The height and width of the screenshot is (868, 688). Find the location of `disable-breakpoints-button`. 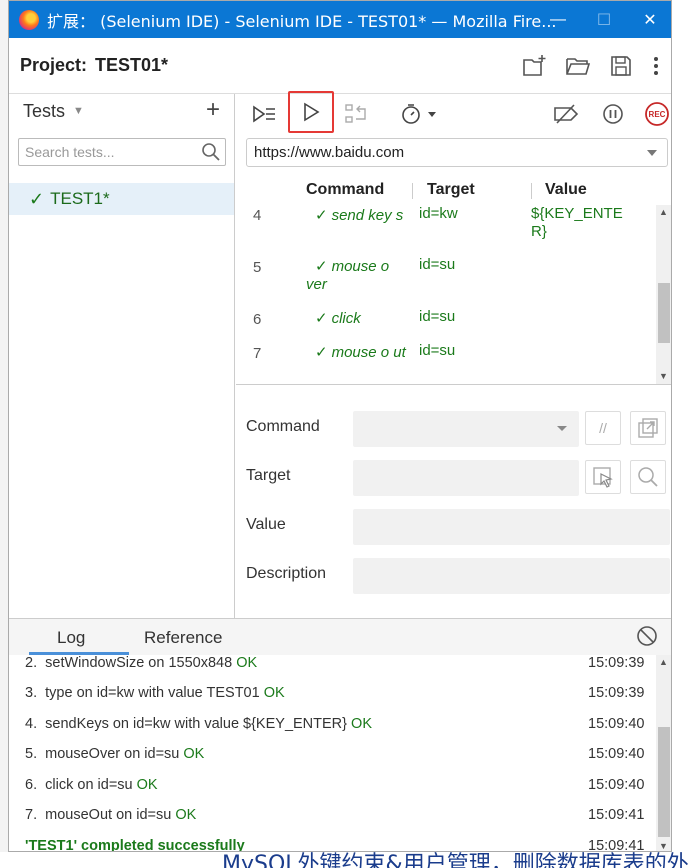

disable-breakpoints-button is located at coordinates (566, 114).